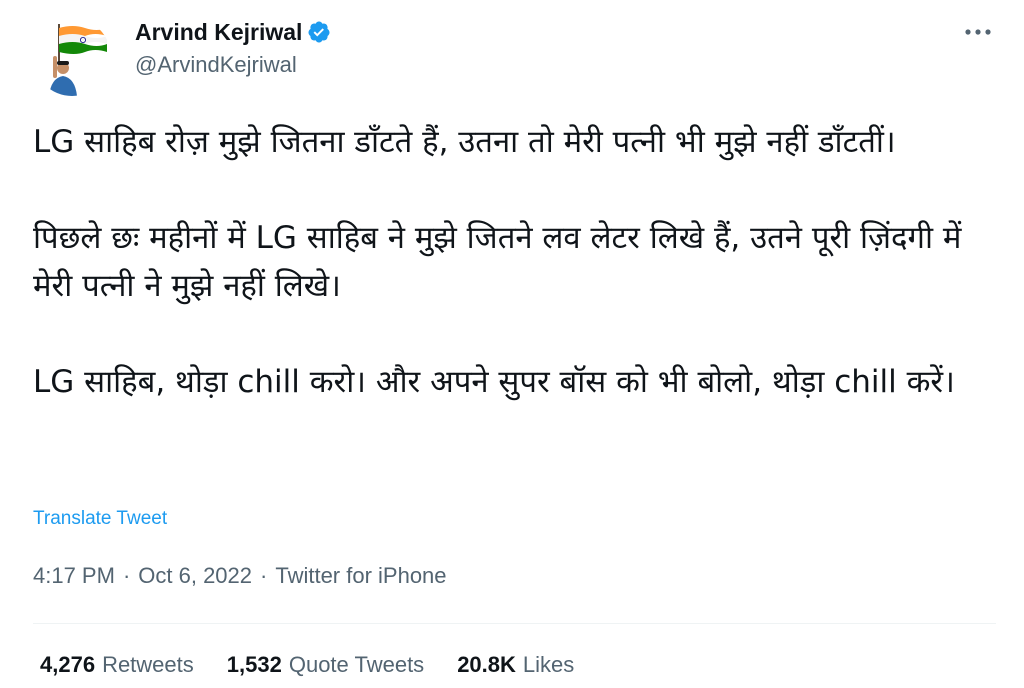 The image size is (1024, 688). Describe the element at coordinates (319, 32) in the screenshot. I see `verified-badge-icon` at that location.